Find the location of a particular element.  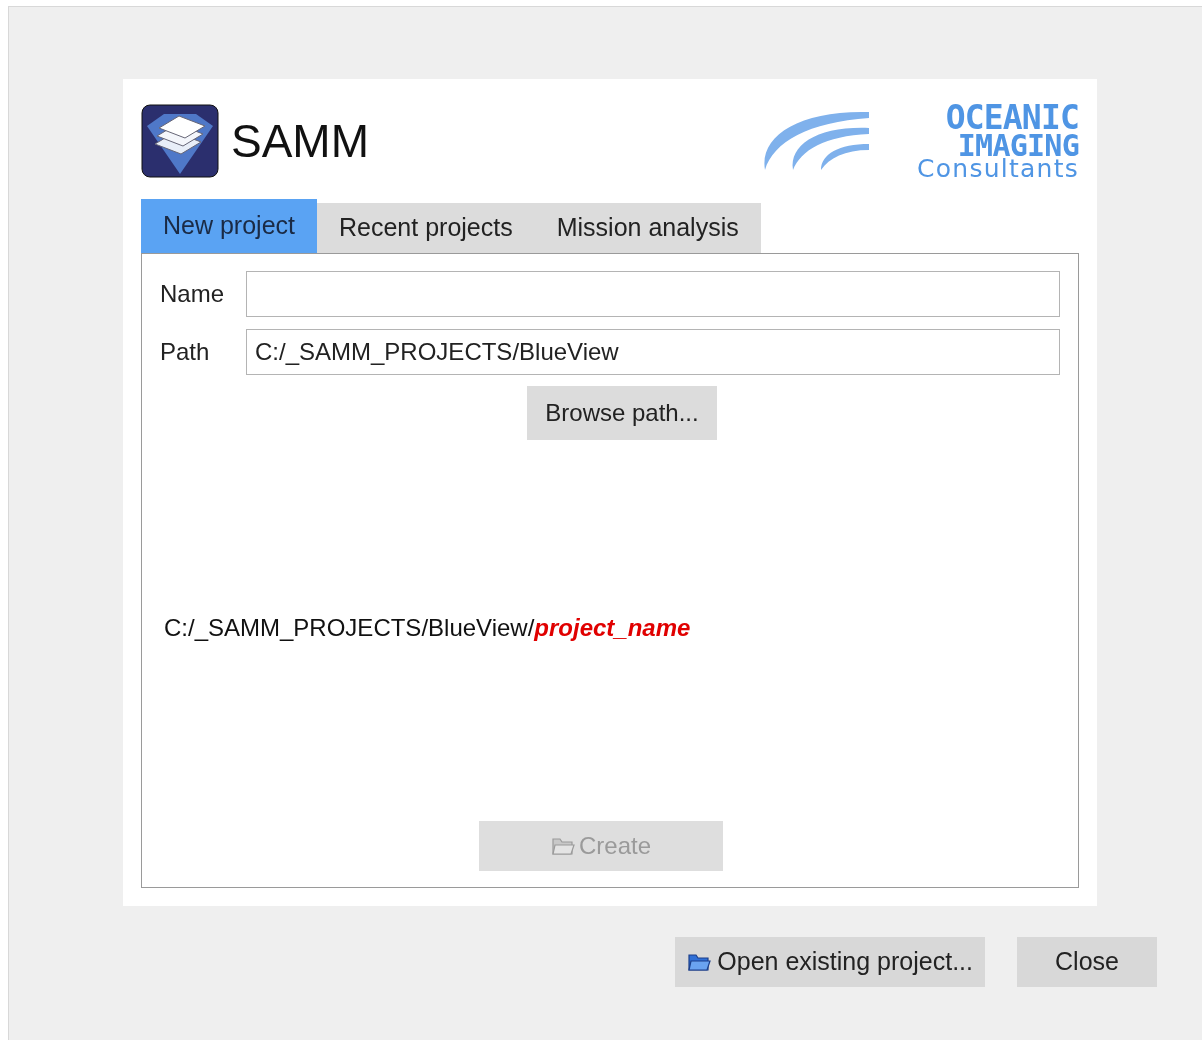

path-preview: C:/_SAMM_PROJECTS/BlueView/project_name is located at coordinates (427, 628).